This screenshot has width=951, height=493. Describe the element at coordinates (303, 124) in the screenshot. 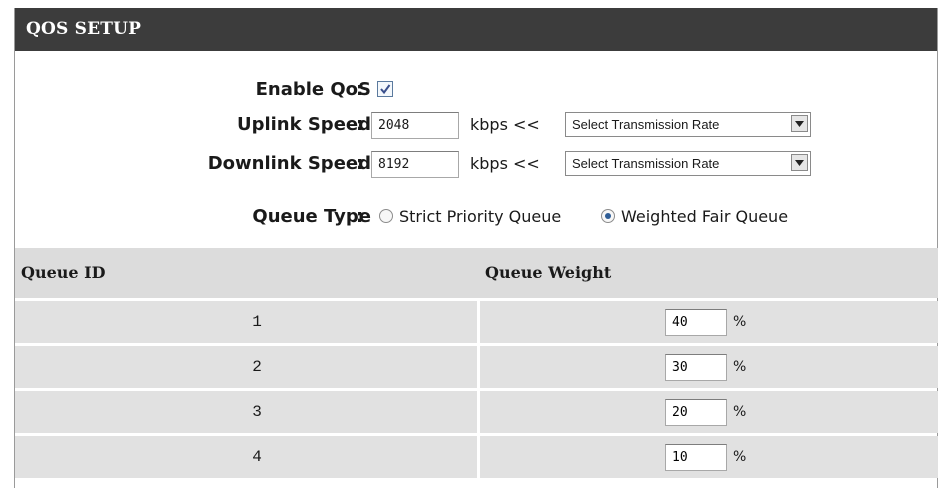

I see `uplink-speed-label: Uplink Speed` at that location.